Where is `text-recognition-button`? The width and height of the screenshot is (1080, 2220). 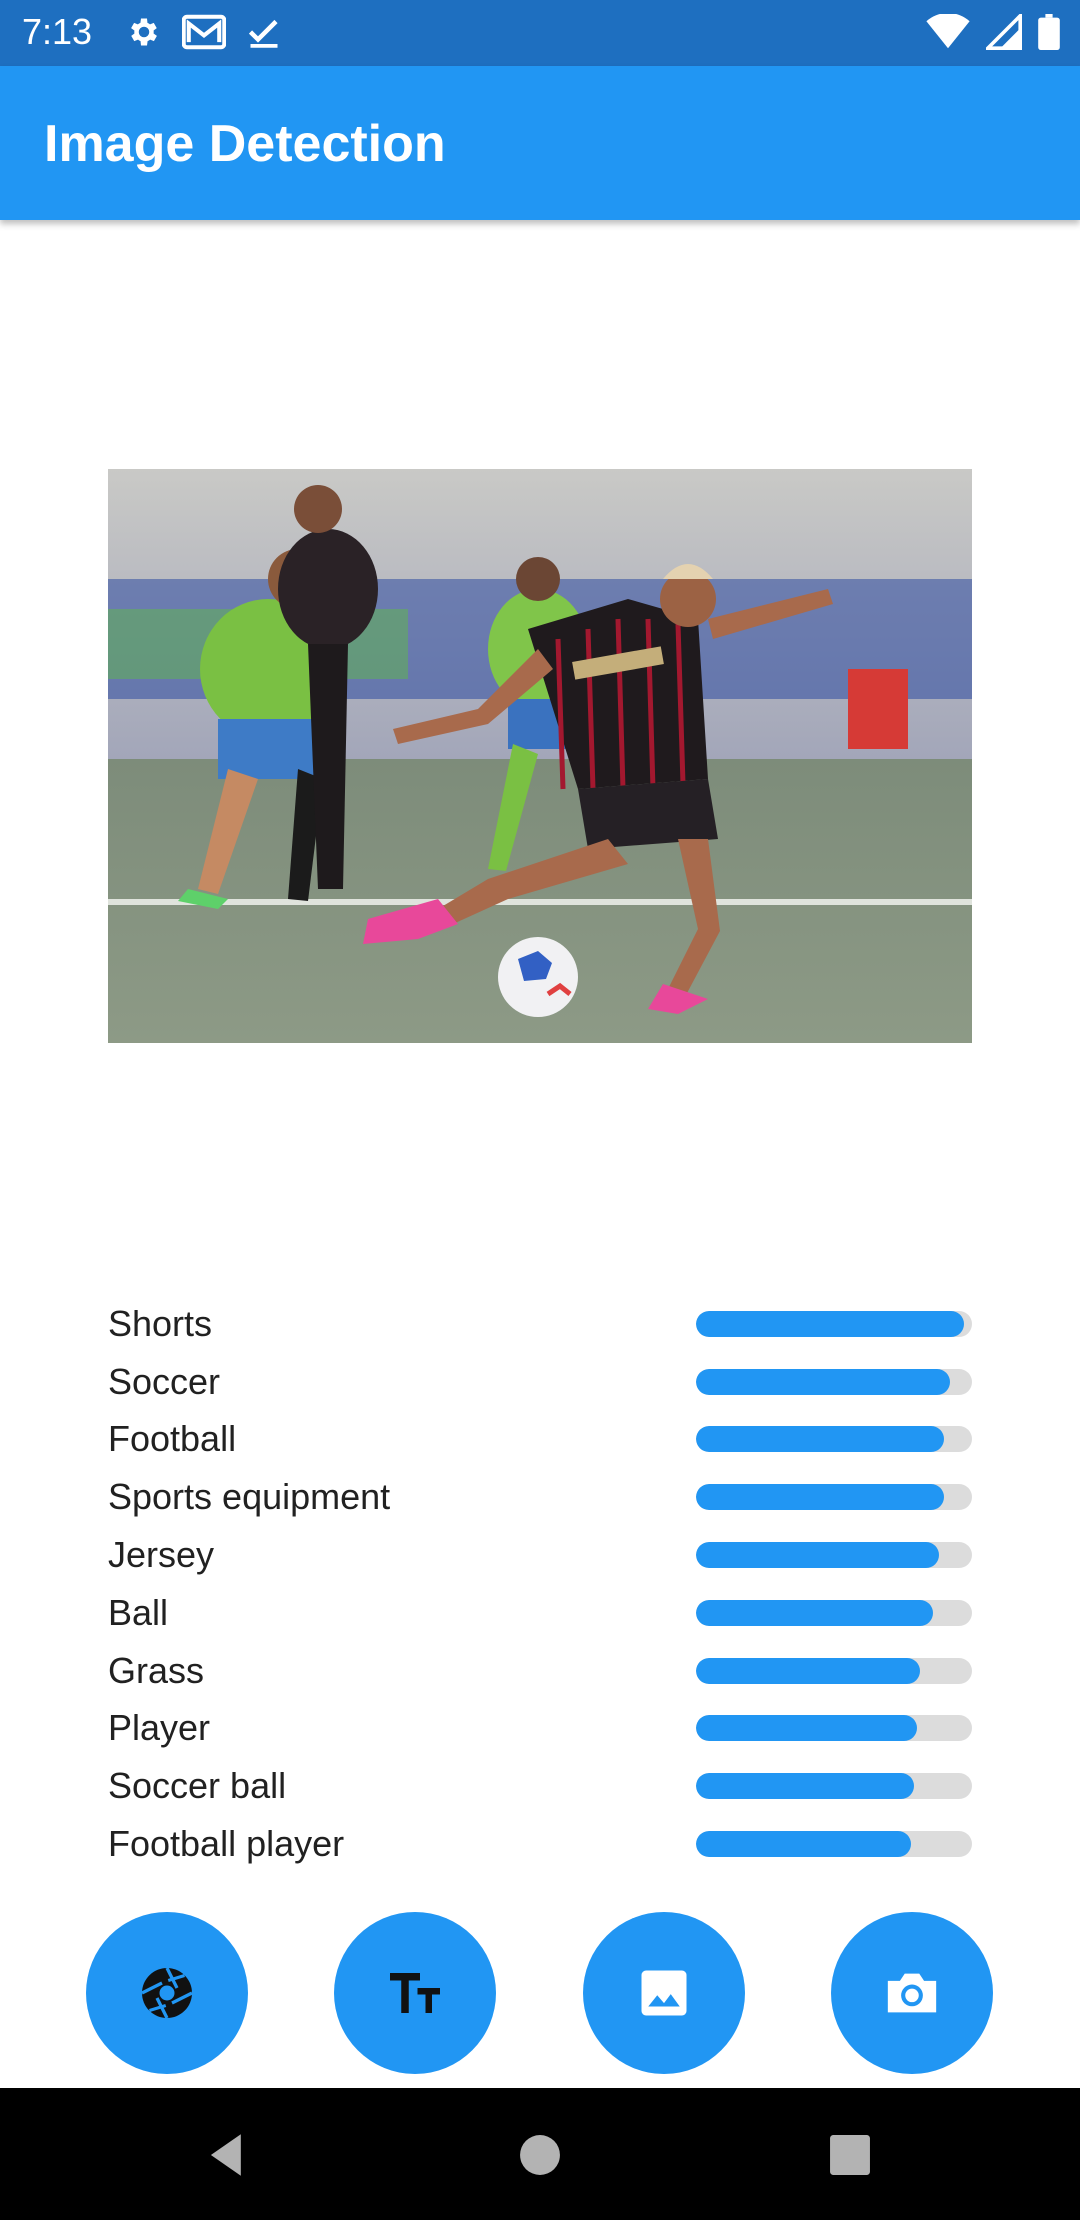
text-recognition-button is located at coordinates (415, 1993).